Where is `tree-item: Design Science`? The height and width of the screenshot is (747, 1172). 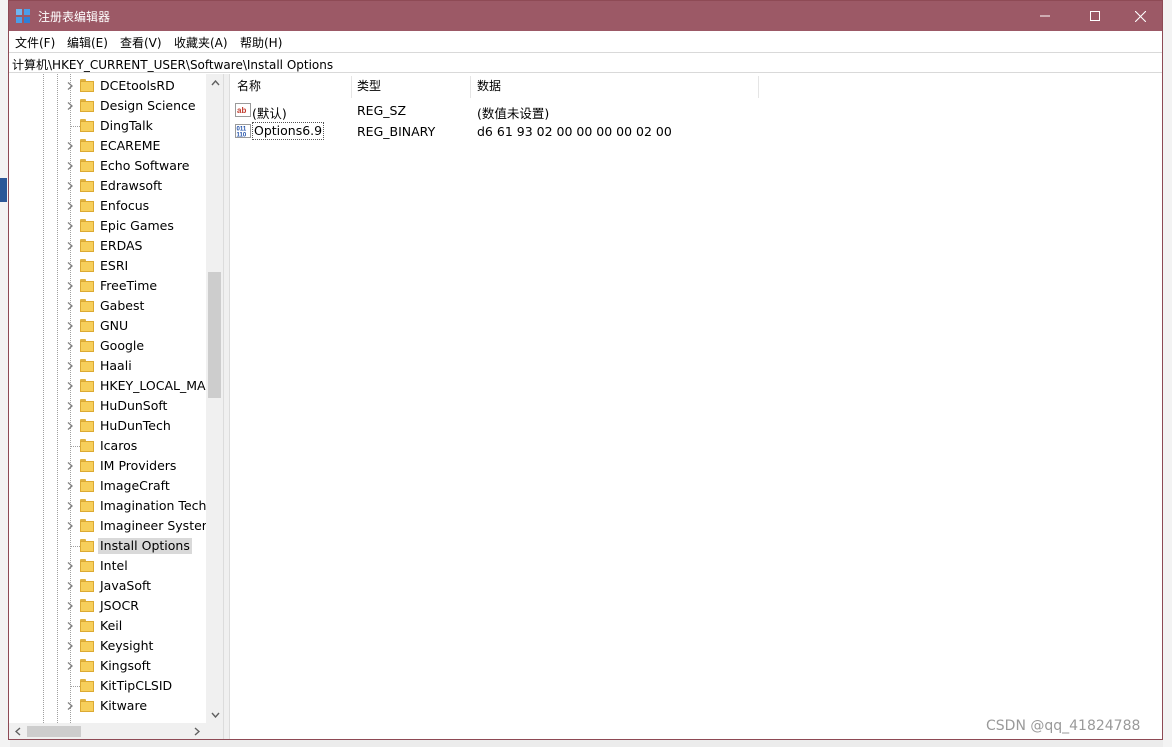
tree-item: Design Science is located at coordinates (107, 106).